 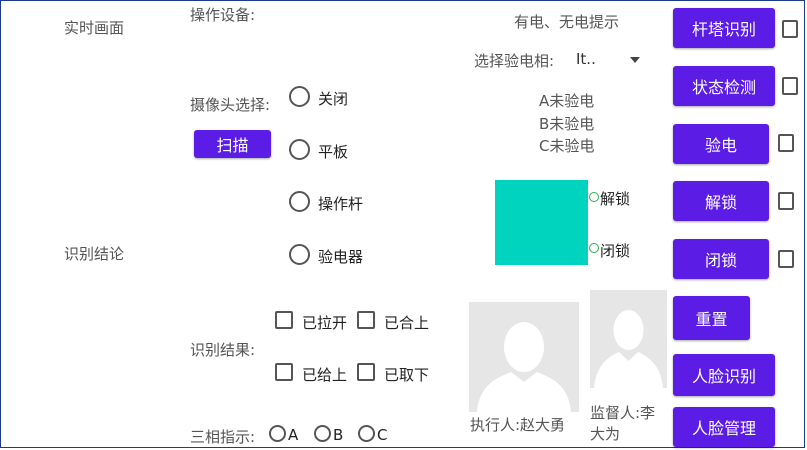 What do you see at coordinates (790, 86) in the screenshot?
I see `state-detection-checkbox` at bounding box center [790, 86].